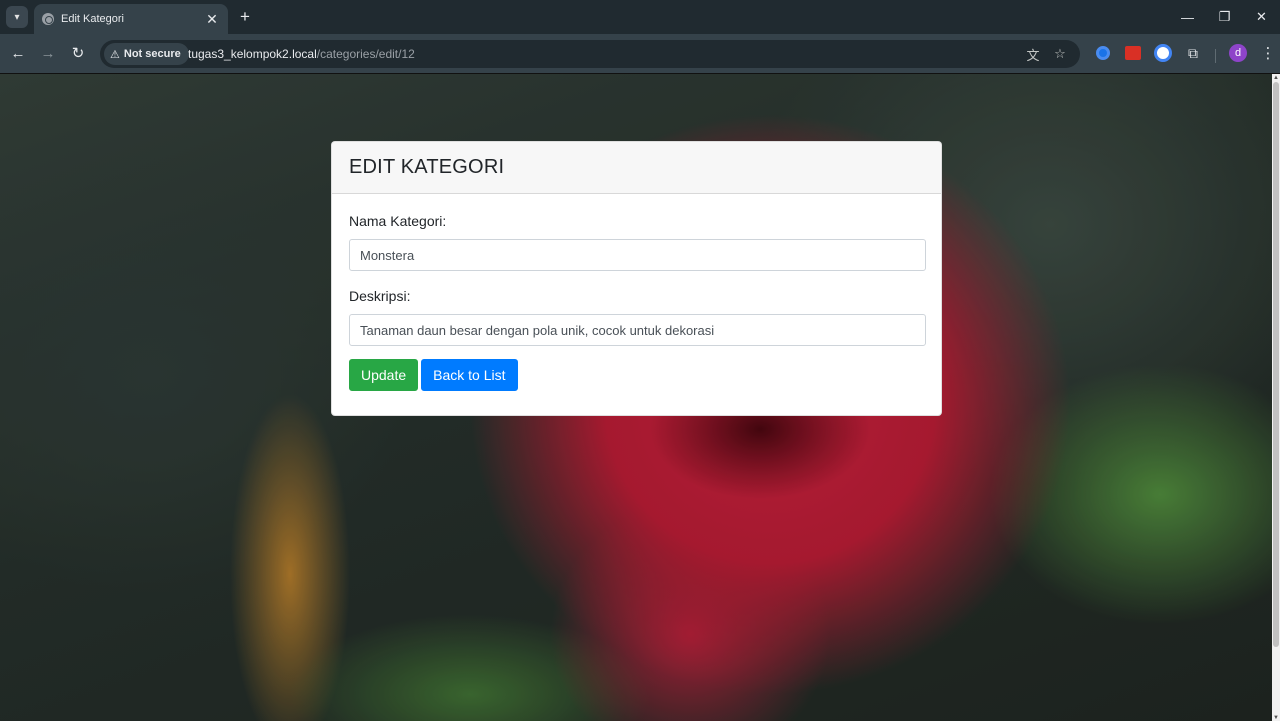  I want to click on window-controls: — ❐ ✕, so click(1224, 17).